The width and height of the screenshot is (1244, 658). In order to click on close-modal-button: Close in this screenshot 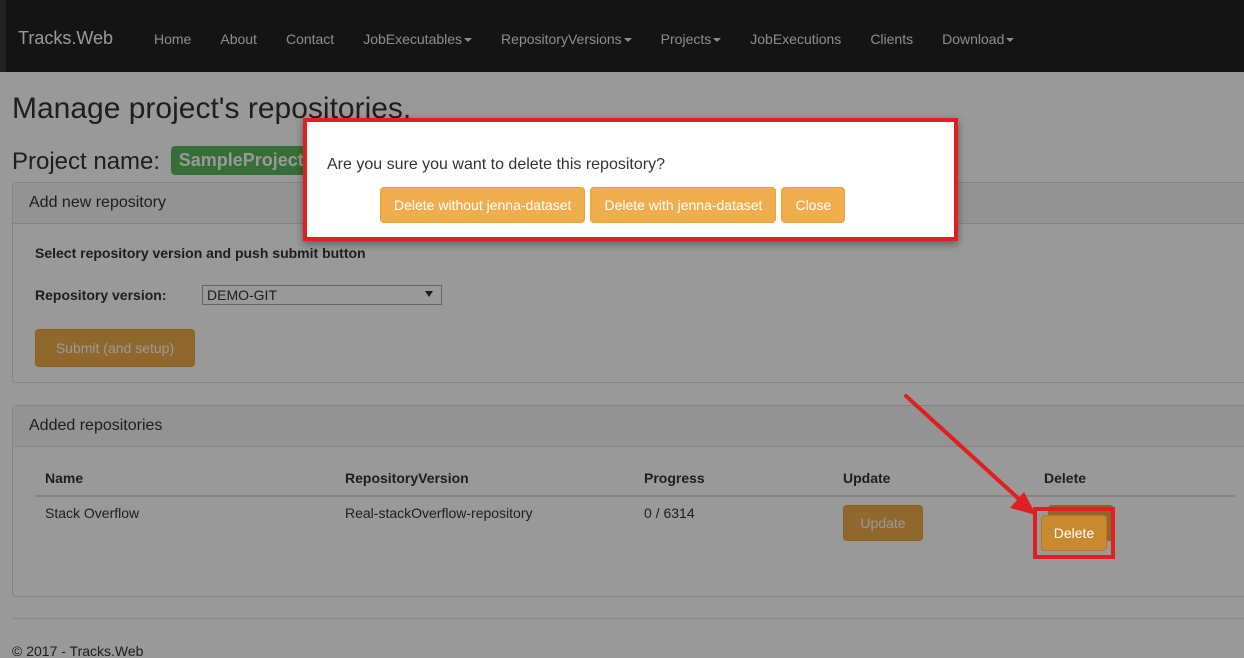, I will do `click(813, 205)`.